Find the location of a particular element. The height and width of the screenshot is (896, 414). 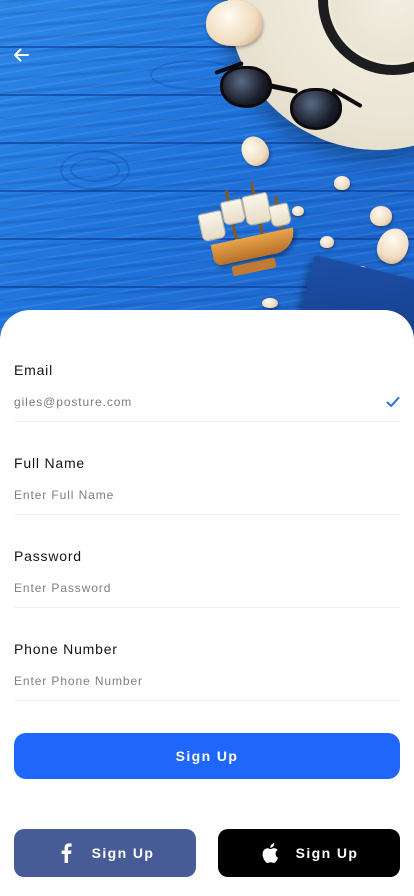

email-input is located at coordinates (194, 402).